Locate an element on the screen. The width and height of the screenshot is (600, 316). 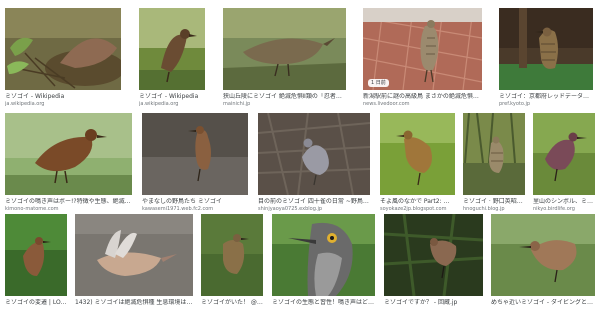
result-source: kawasemi1971.web.fc2.com is located at coordinates (195, 209).